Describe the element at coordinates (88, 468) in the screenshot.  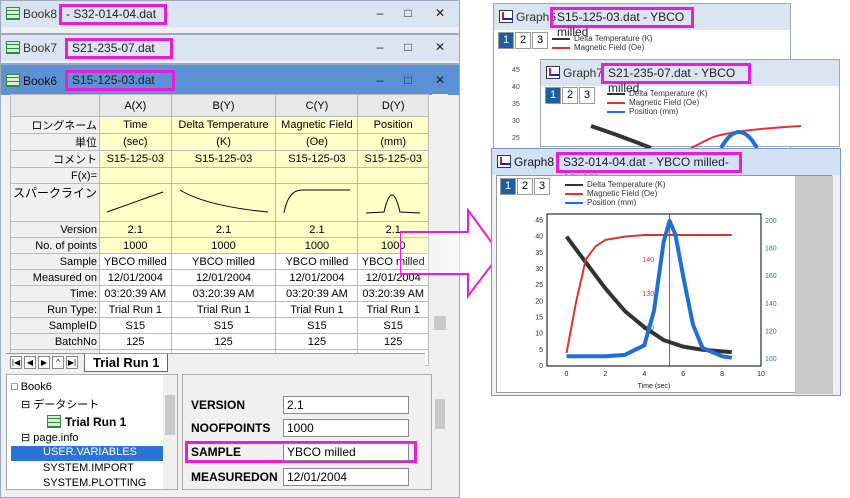
I see `tree-item-system-import: SYSTEM.IMPORT` at that location.